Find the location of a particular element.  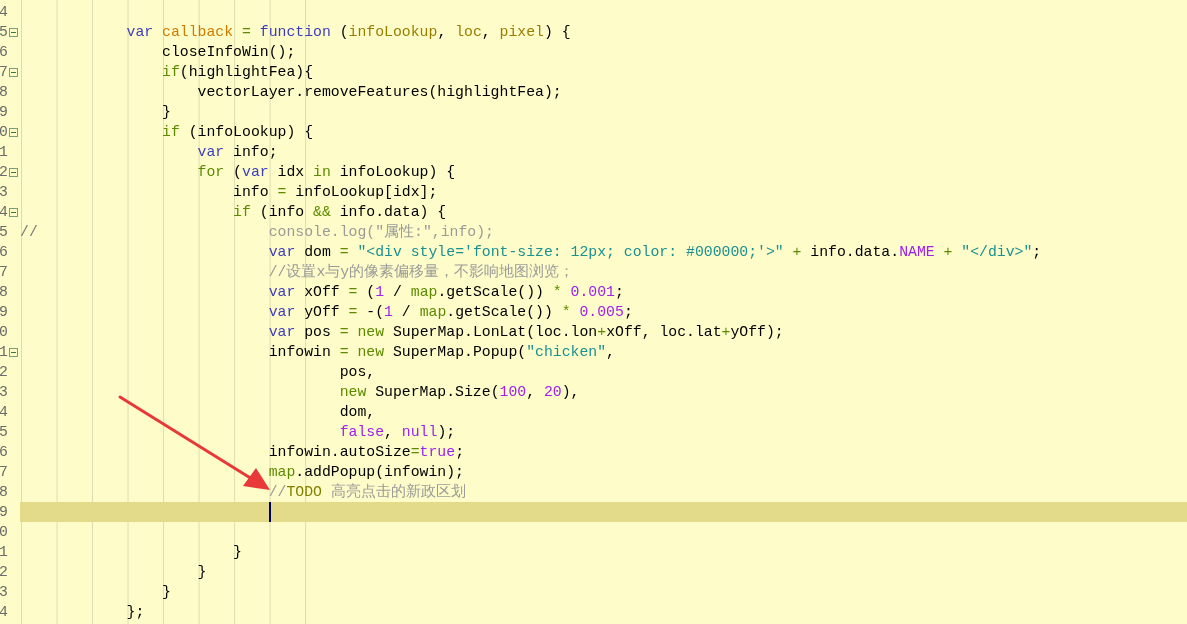

code-line: dom, is located at coordinates (357, 412).